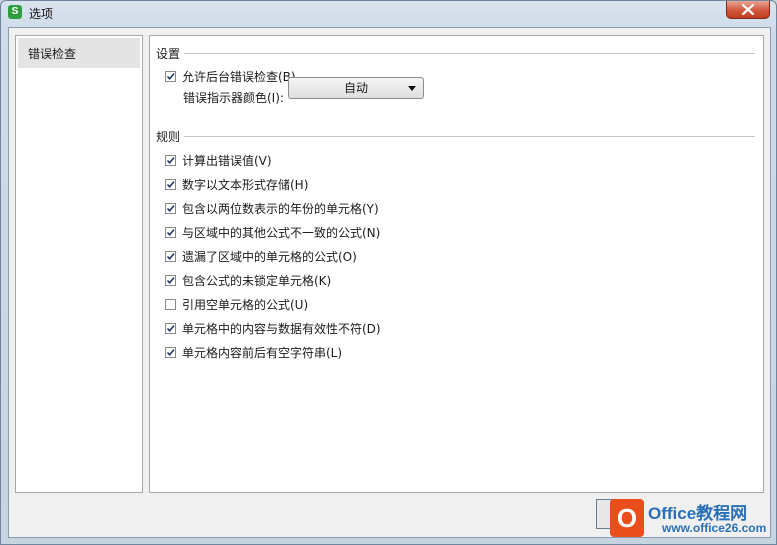 The width and height of the screenshot is (777, 545). I want to click on rule-option: 单元格内容前后有空字符串(L), so click(253, 352).